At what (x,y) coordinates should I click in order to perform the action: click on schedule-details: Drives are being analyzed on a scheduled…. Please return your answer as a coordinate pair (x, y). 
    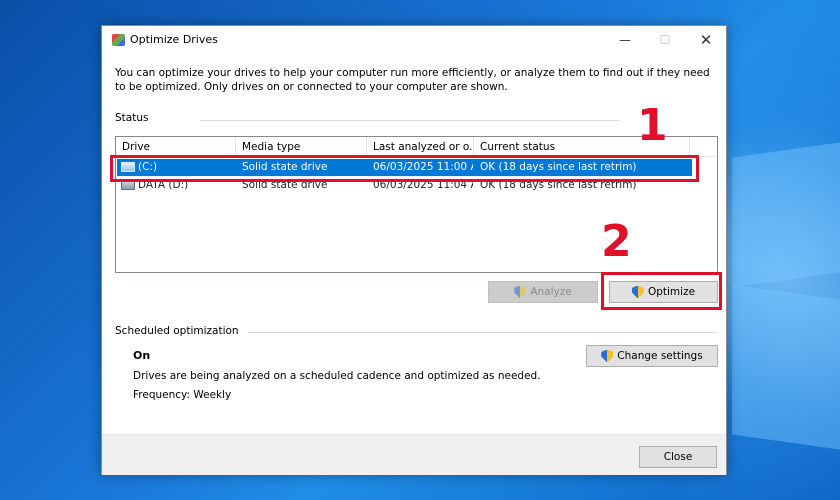
    Looking at the image, I should click on (337, 376).